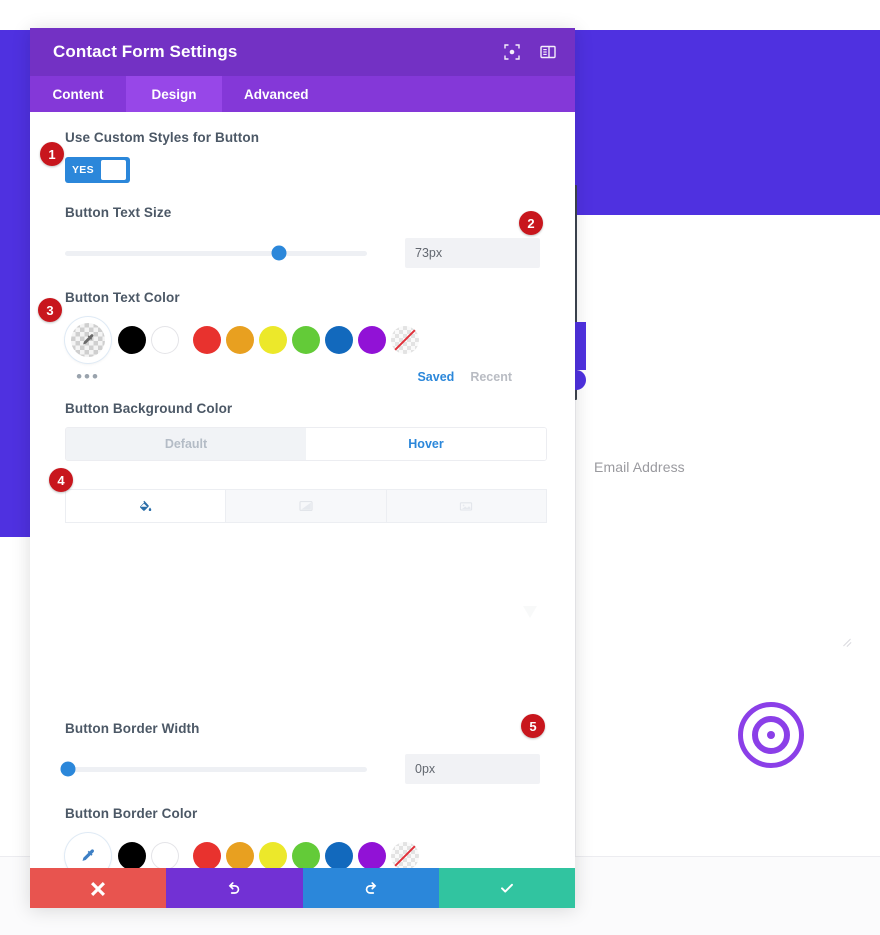 The height and width of the screenshot is (935, 880). What do you see at coordinates (302, 52) in the screenshot?
I see `modal-header: Contact Form Settings` at bounding box center [302, 52].